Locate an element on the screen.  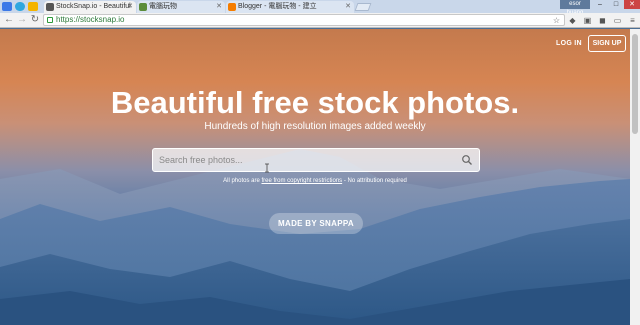
minimize-button: – is located at coordinates (600, 4).